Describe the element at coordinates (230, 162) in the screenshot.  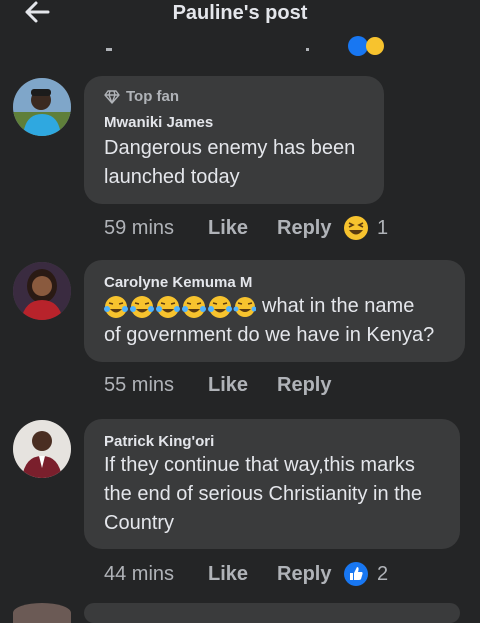
I see `comment-text: Dangerous enemy has been launched today` at that location.